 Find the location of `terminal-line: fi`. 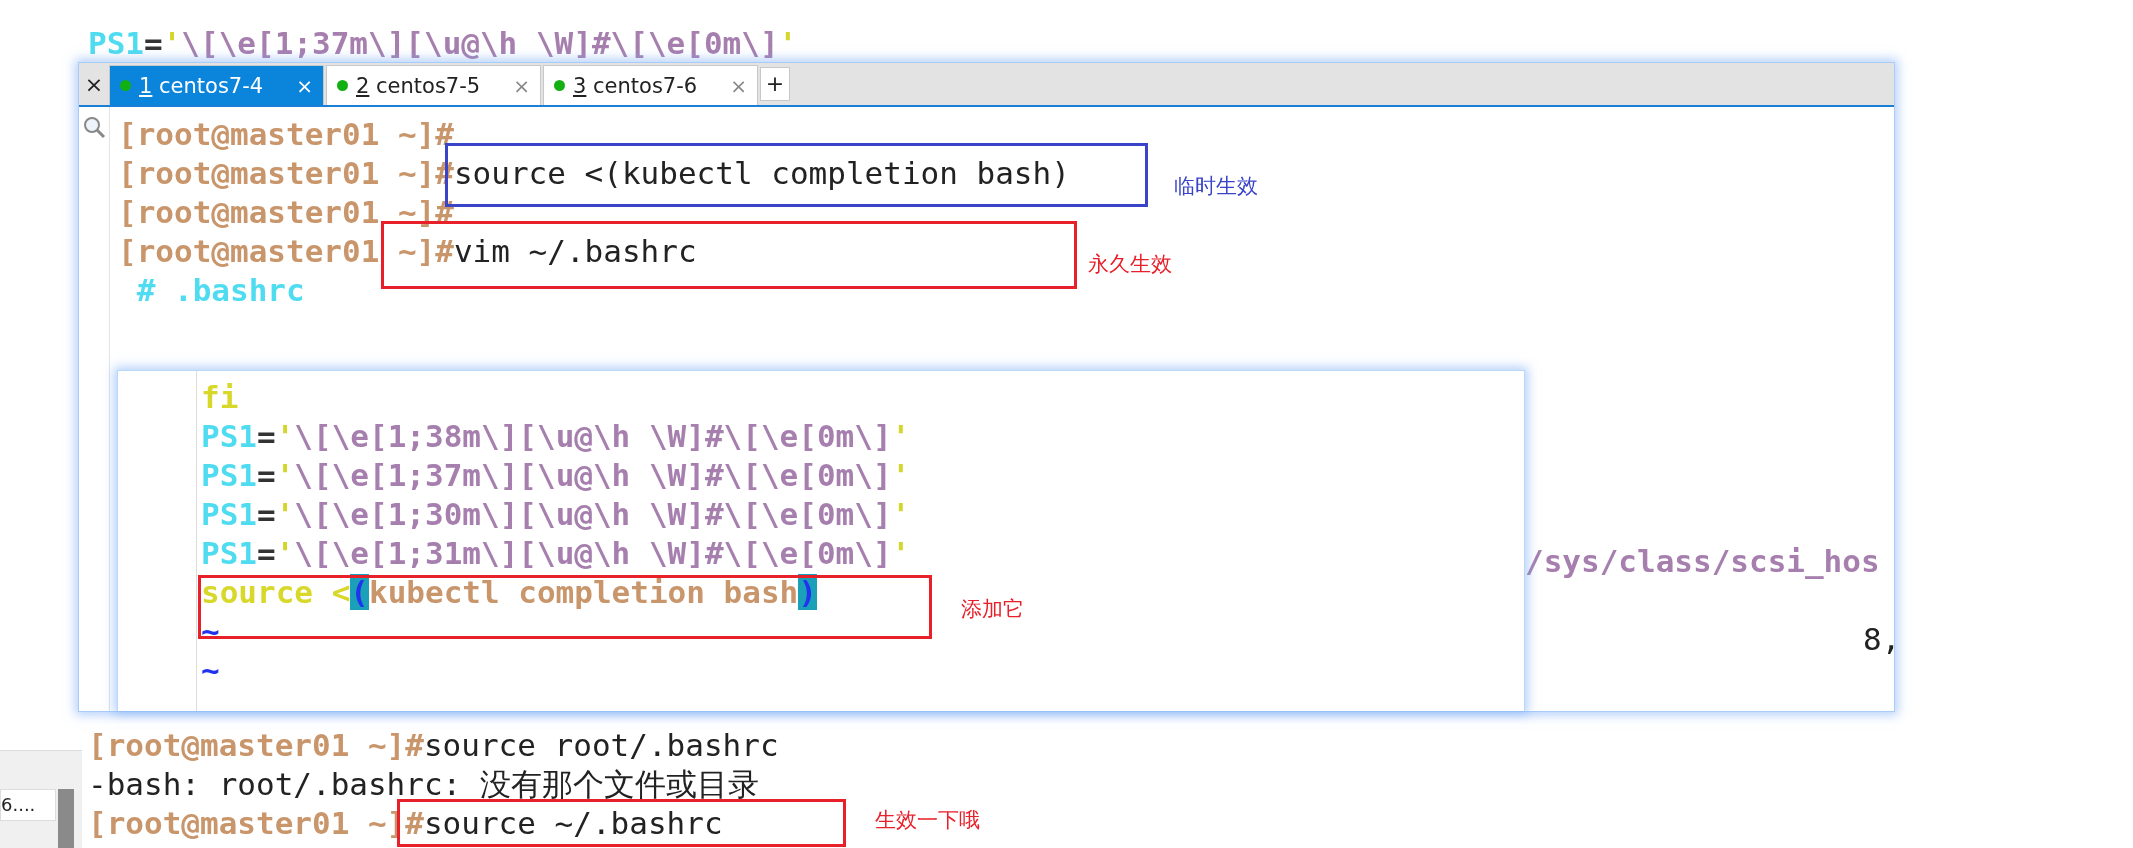

terminal-line: fi is located at coordinates (220, 397).